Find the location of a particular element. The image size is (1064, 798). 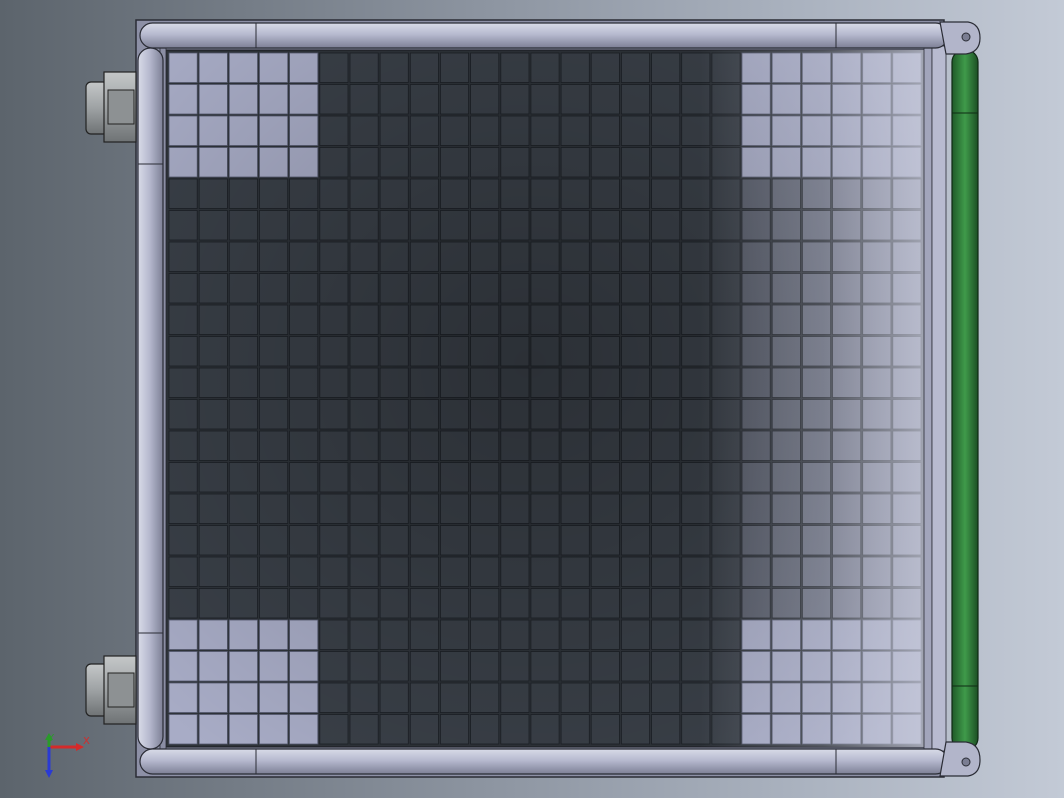

frame-rail-left is located at coordinates (150, 398).